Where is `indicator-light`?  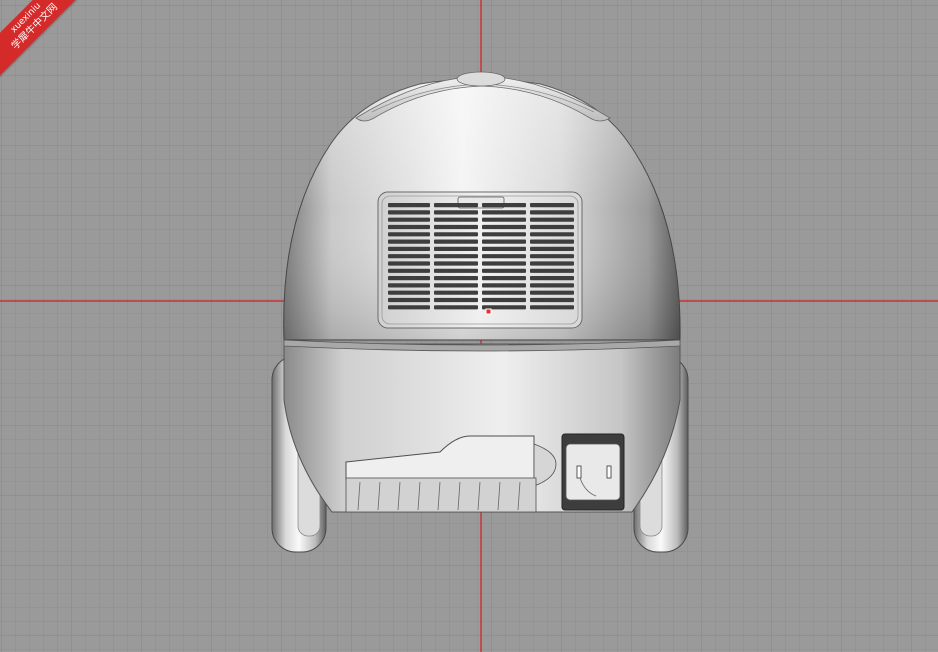 indicator-light is located at coordinates (488, 311).